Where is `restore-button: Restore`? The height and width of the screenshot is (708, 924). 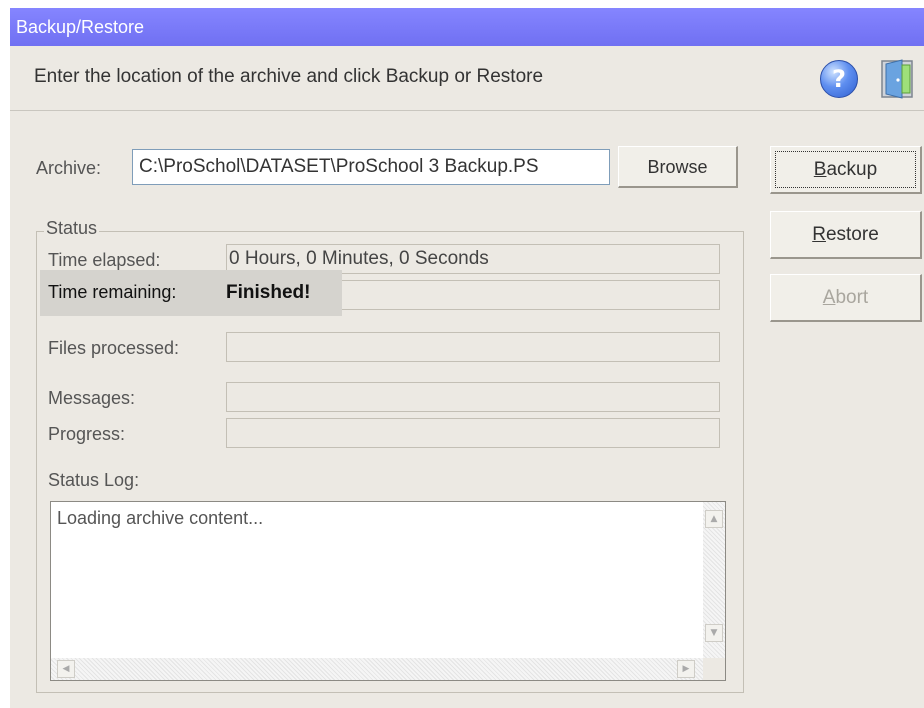
restore-button: Restore is located at coordinates (846, 235).